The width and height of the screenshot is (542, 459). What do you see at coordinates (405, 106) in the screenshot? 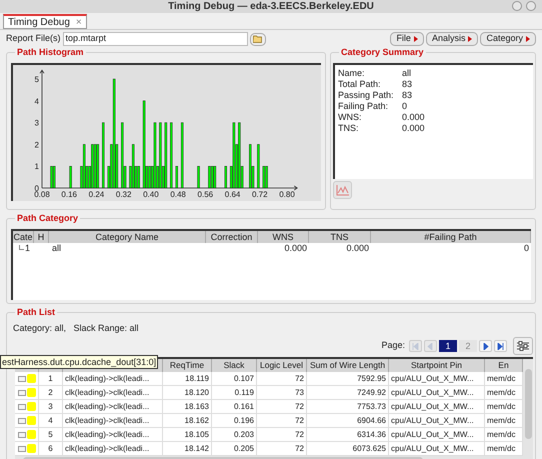
I see `field-value: 0` at bounding box center [405, 106].